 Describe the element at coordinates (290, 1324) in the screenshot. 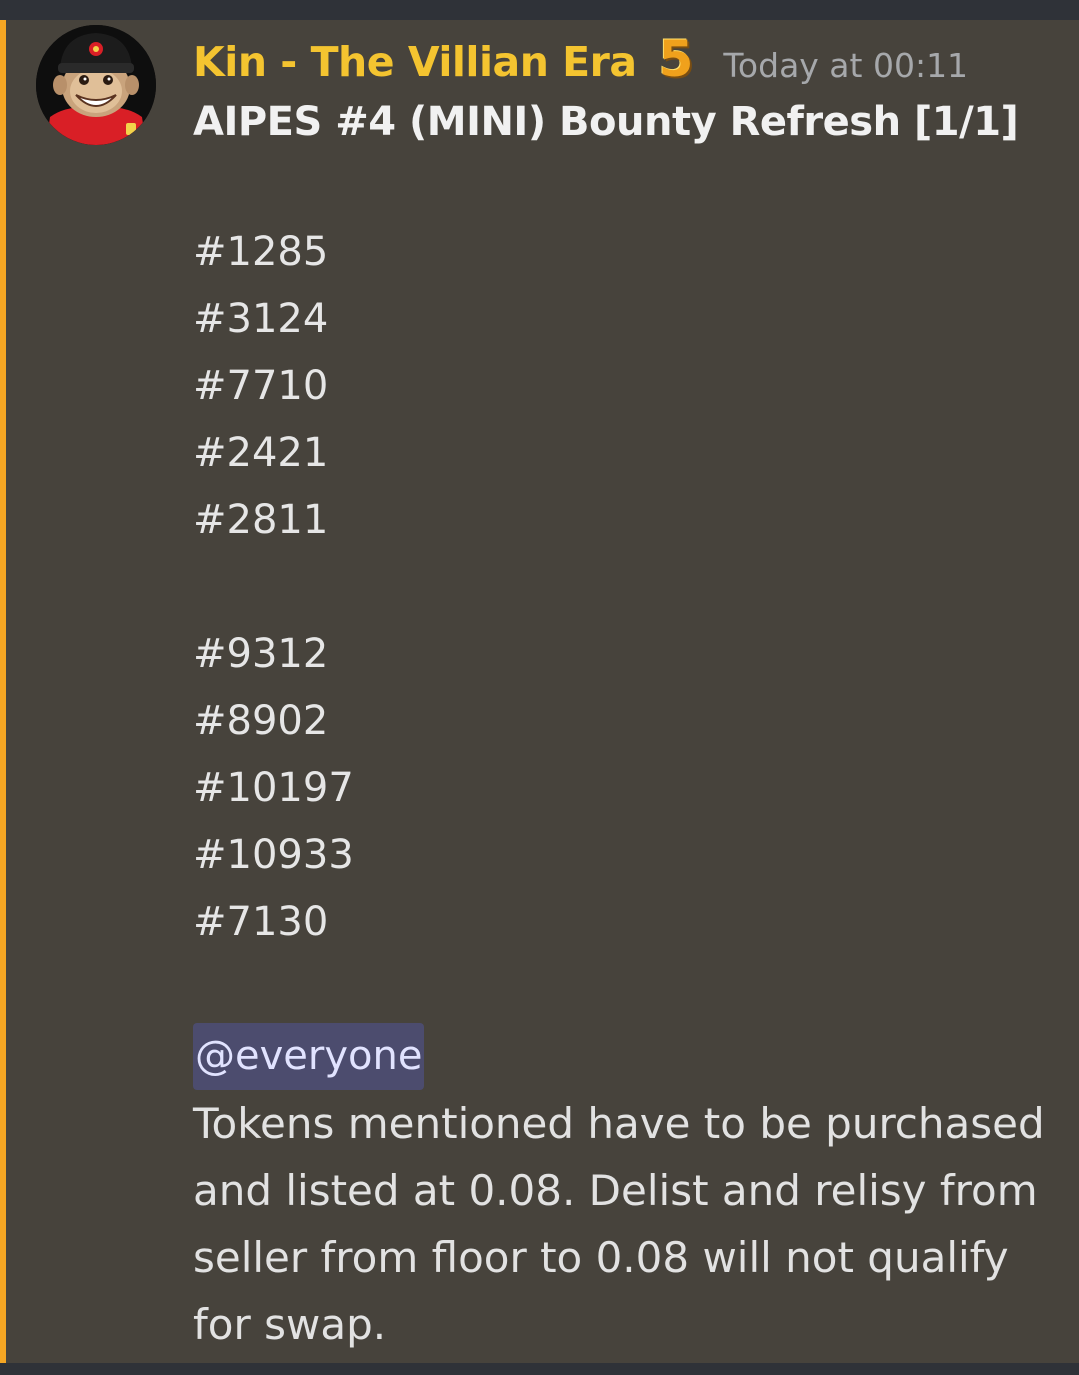

I see `body-line: for swap.` at that location.